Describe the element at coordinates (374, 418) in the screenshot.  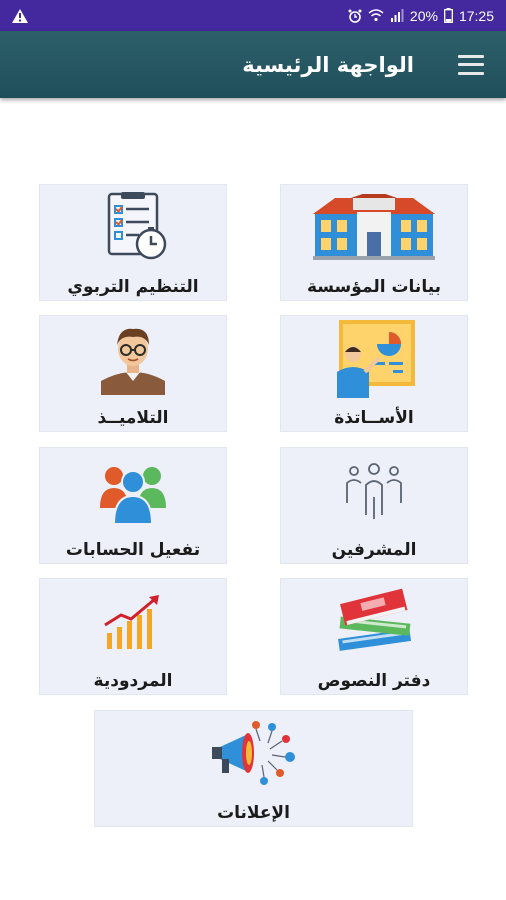
I see `tile-label: الأســاتذة` at that location.